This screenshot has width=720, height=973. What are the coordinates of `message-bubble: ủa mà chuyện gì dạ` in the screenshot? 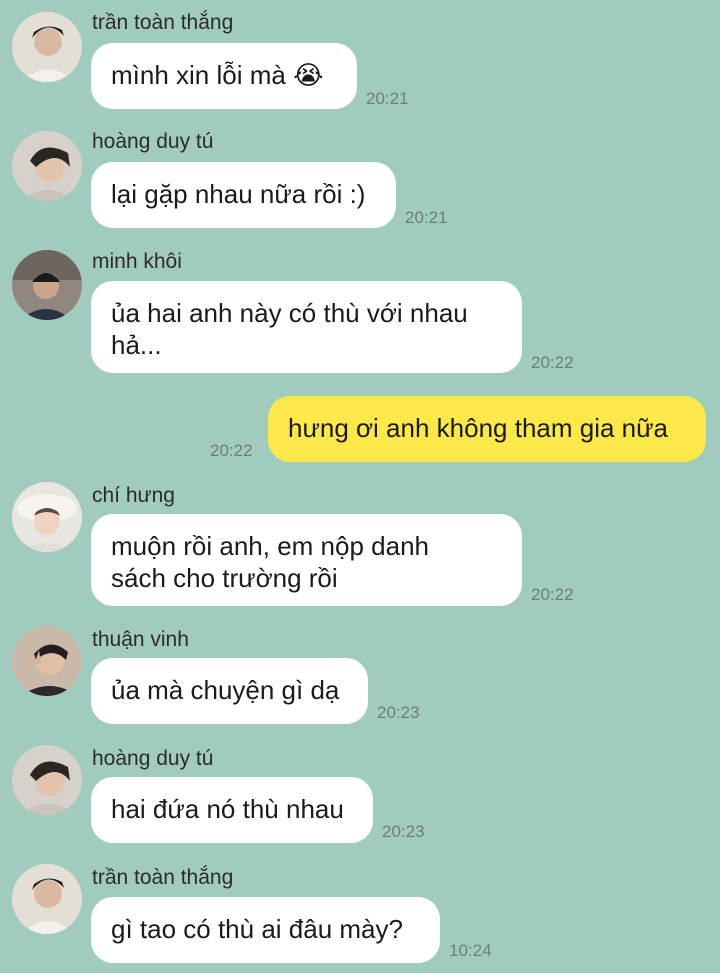 It's located at (229, 691).